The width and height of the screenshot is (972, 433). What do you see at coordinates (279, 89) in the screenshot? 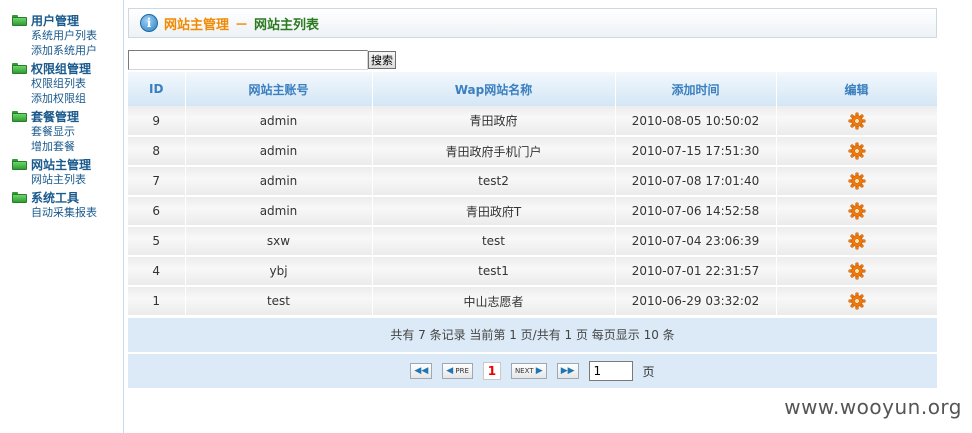
I see `column-header-account: 网站主账号` at bounding box center [279, 89].